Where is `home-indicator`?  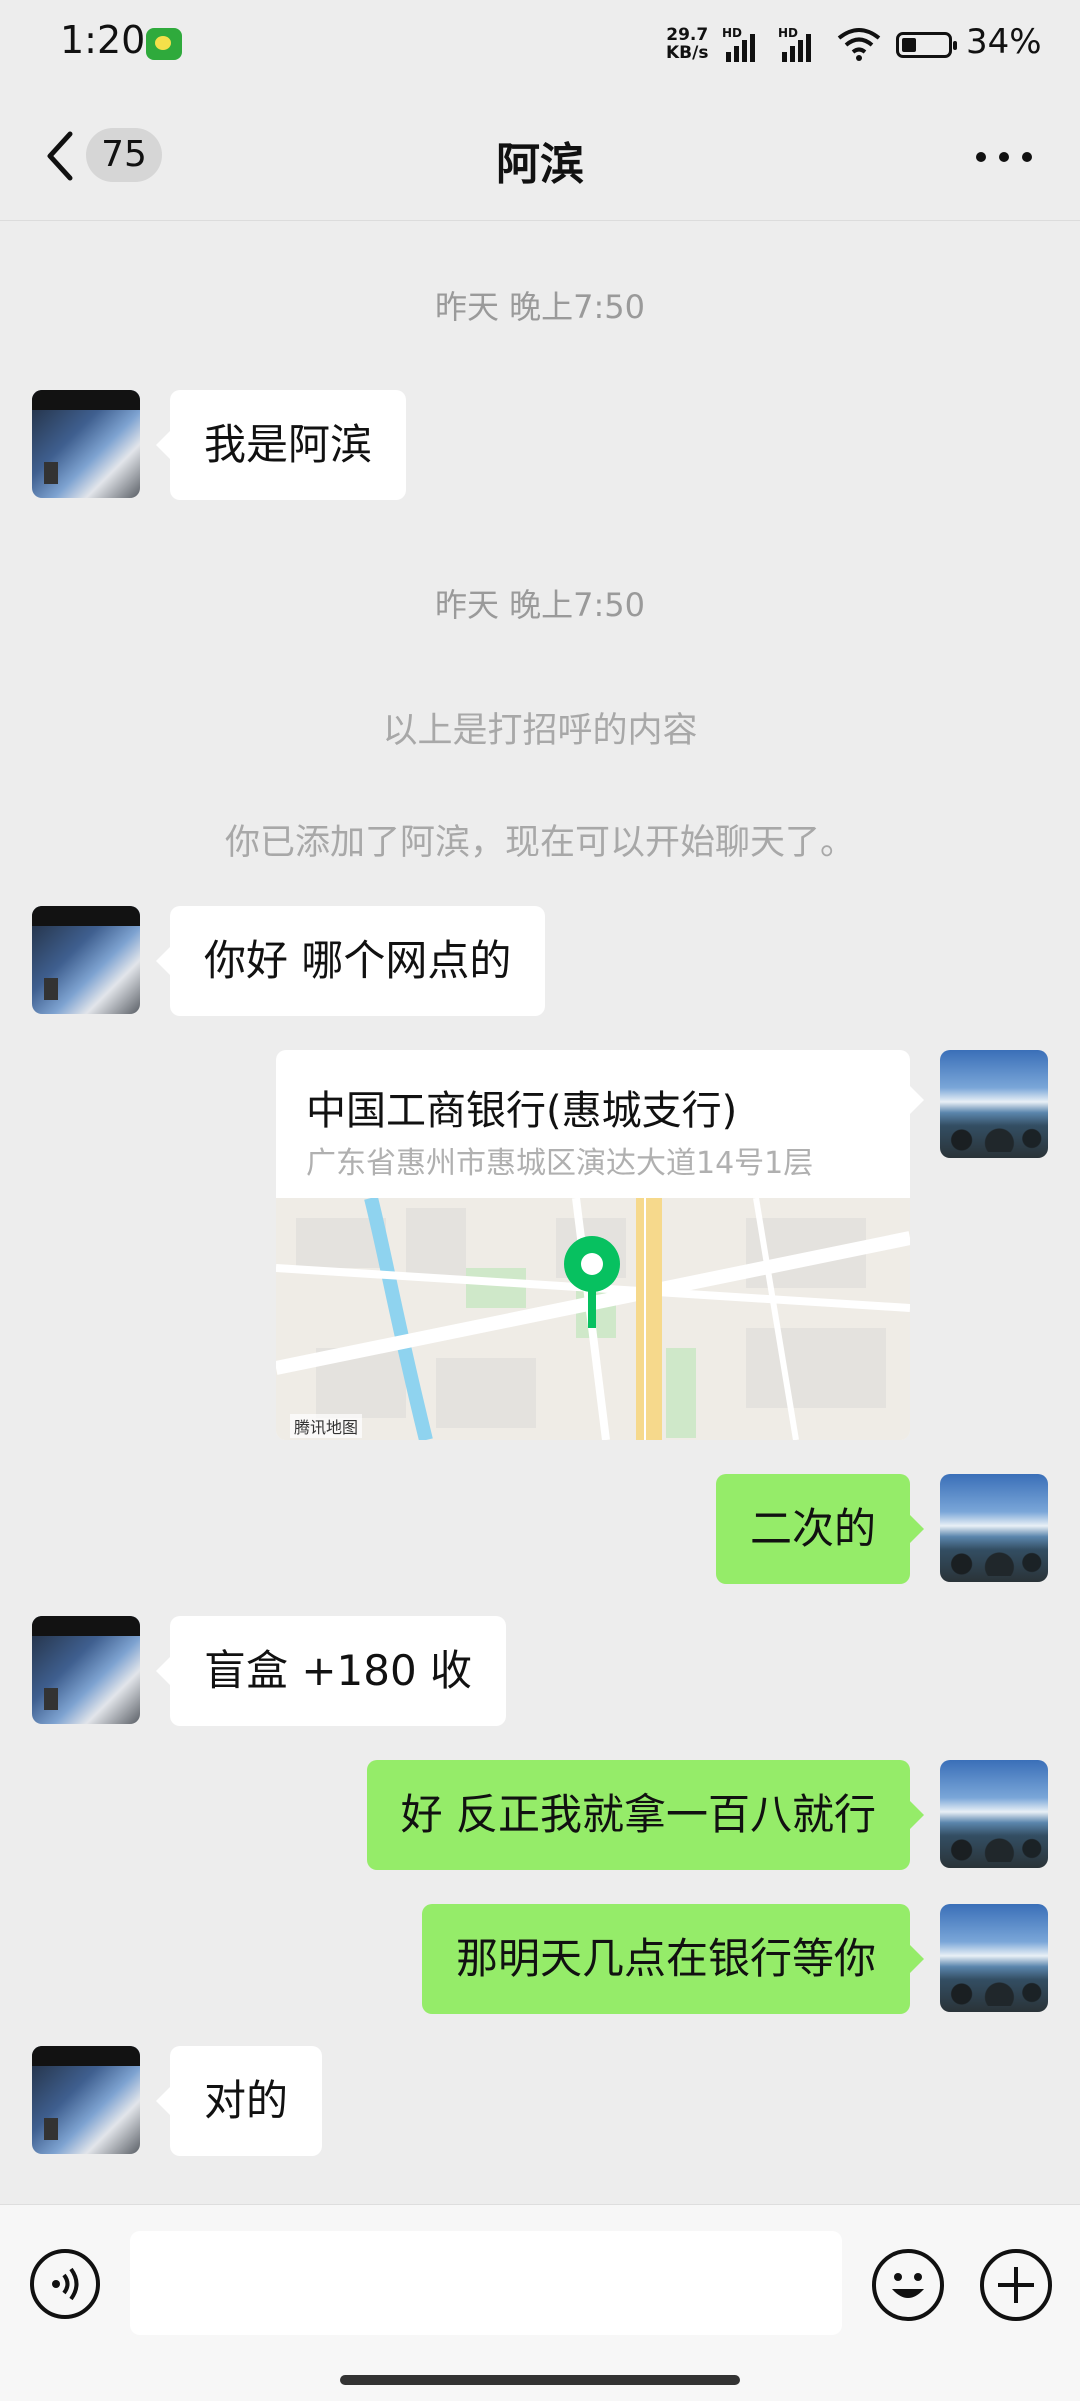 home-indicator is located at coordinates (540, 2380).